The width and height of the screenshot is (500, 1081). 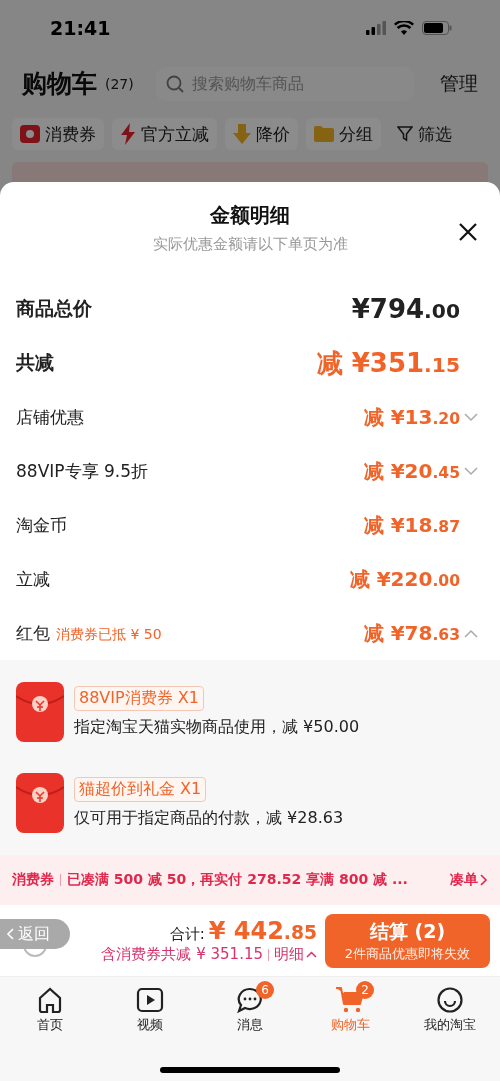 I want to click on filter-chip: 降价, so click(x=261, y=134).